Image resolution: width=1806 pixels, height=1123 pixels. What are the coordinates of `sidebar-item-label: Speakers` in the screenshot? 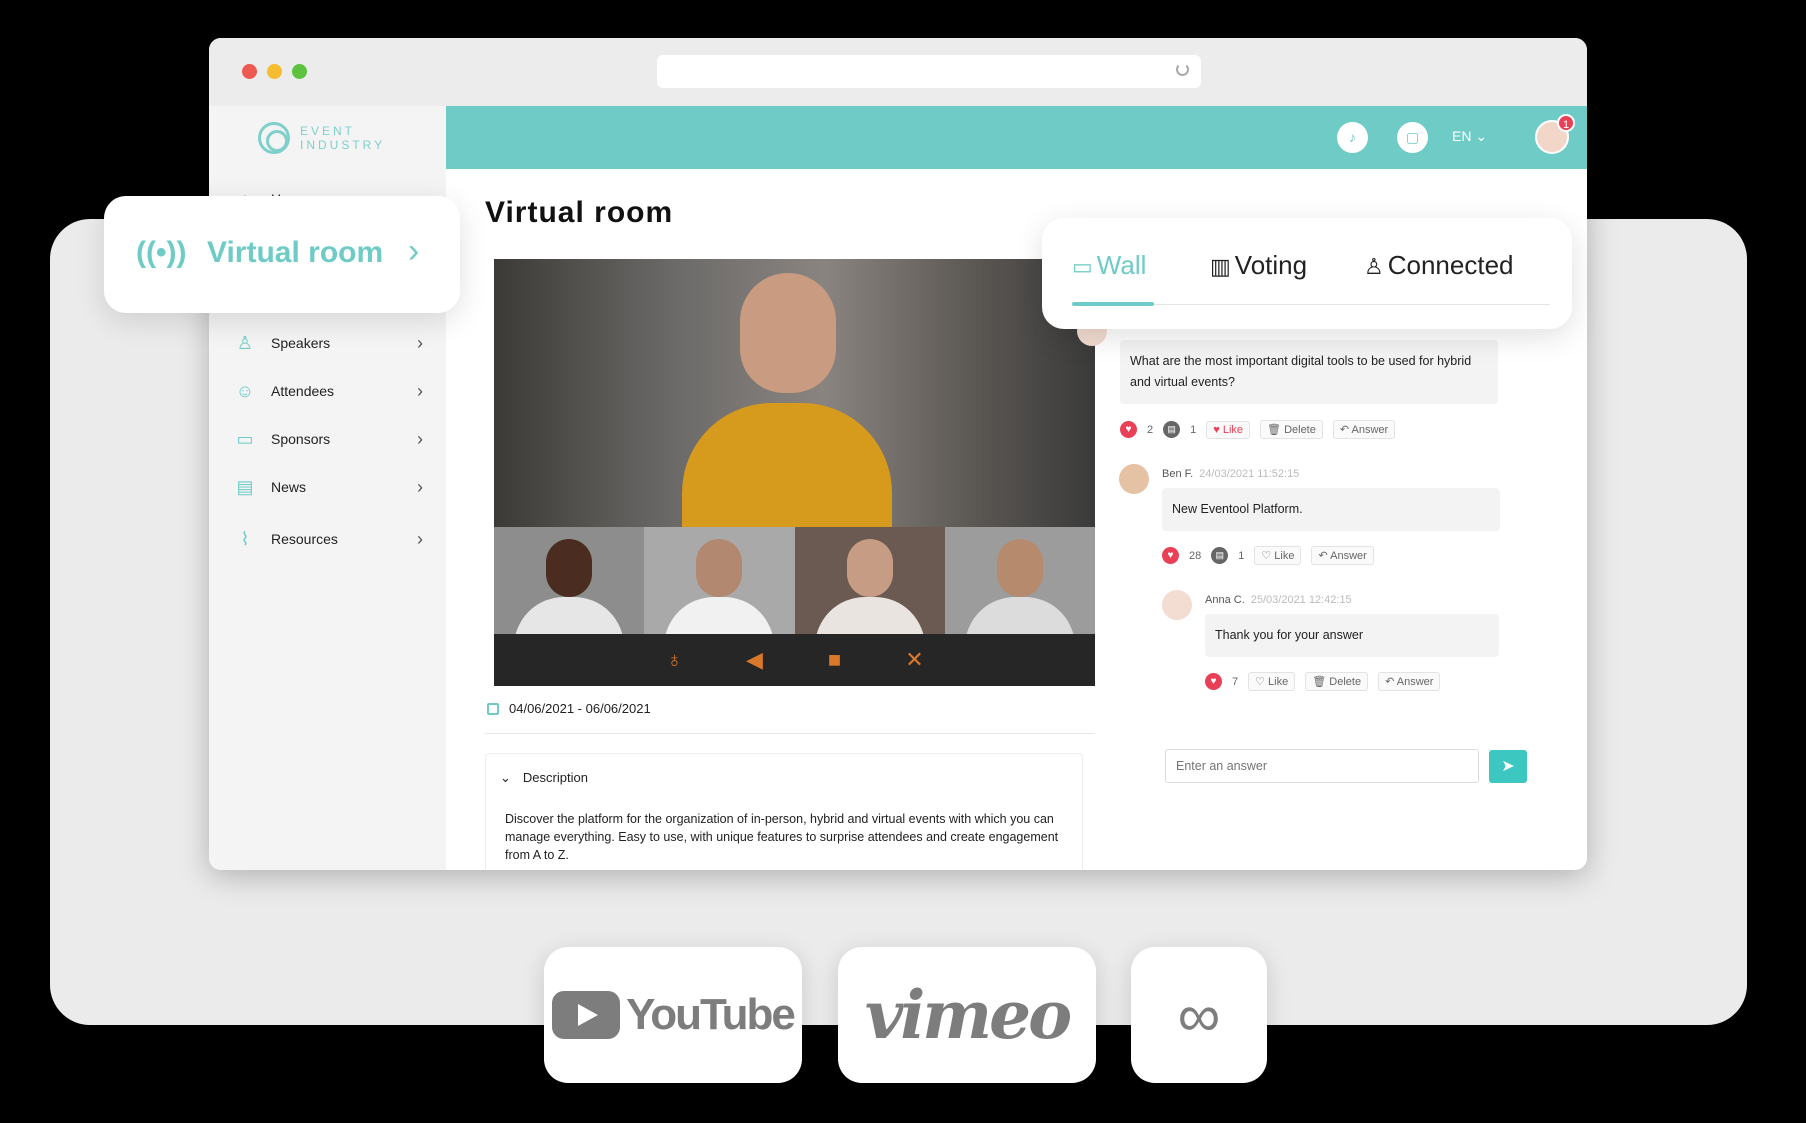 It's located at (301, 343).